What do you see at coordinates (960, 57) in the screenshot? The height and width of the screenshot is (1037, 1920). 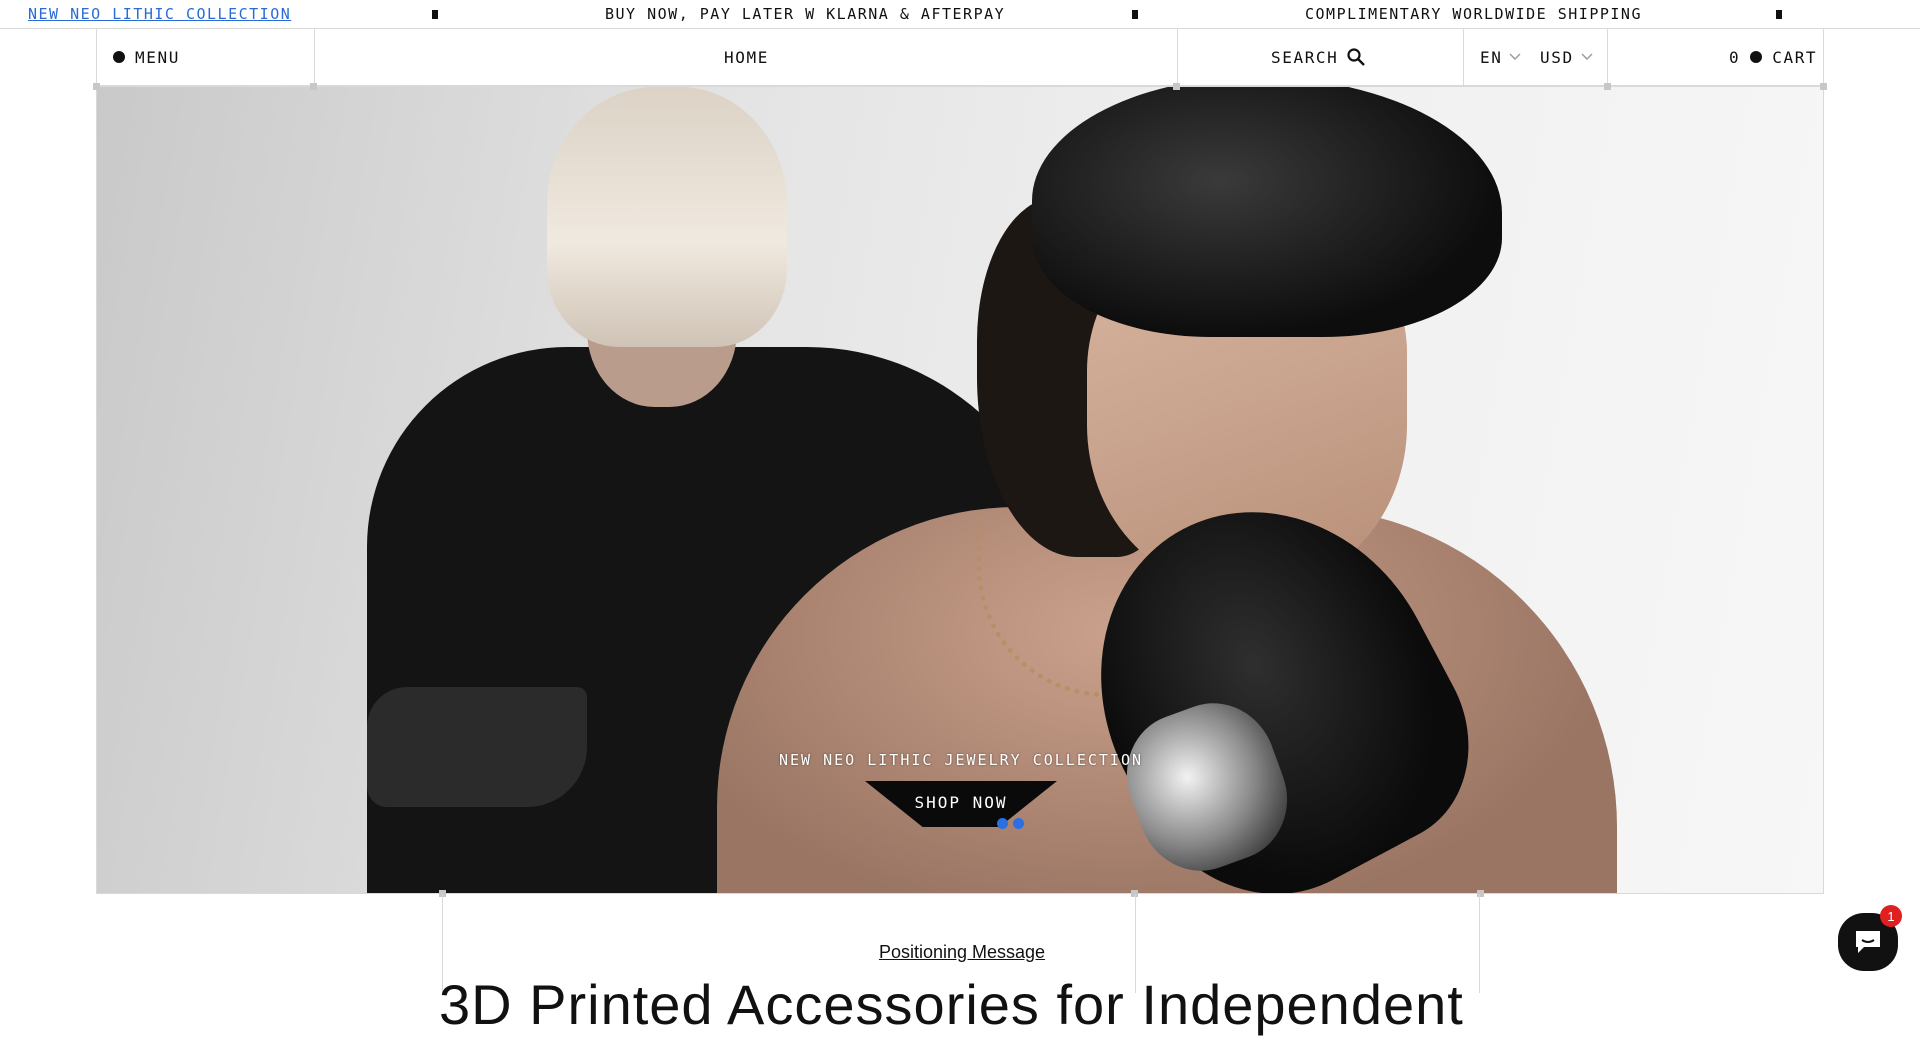 I see `site-header: MENU HOME SEARCH EN USD 0 CART` at bounding box center [960, 57].